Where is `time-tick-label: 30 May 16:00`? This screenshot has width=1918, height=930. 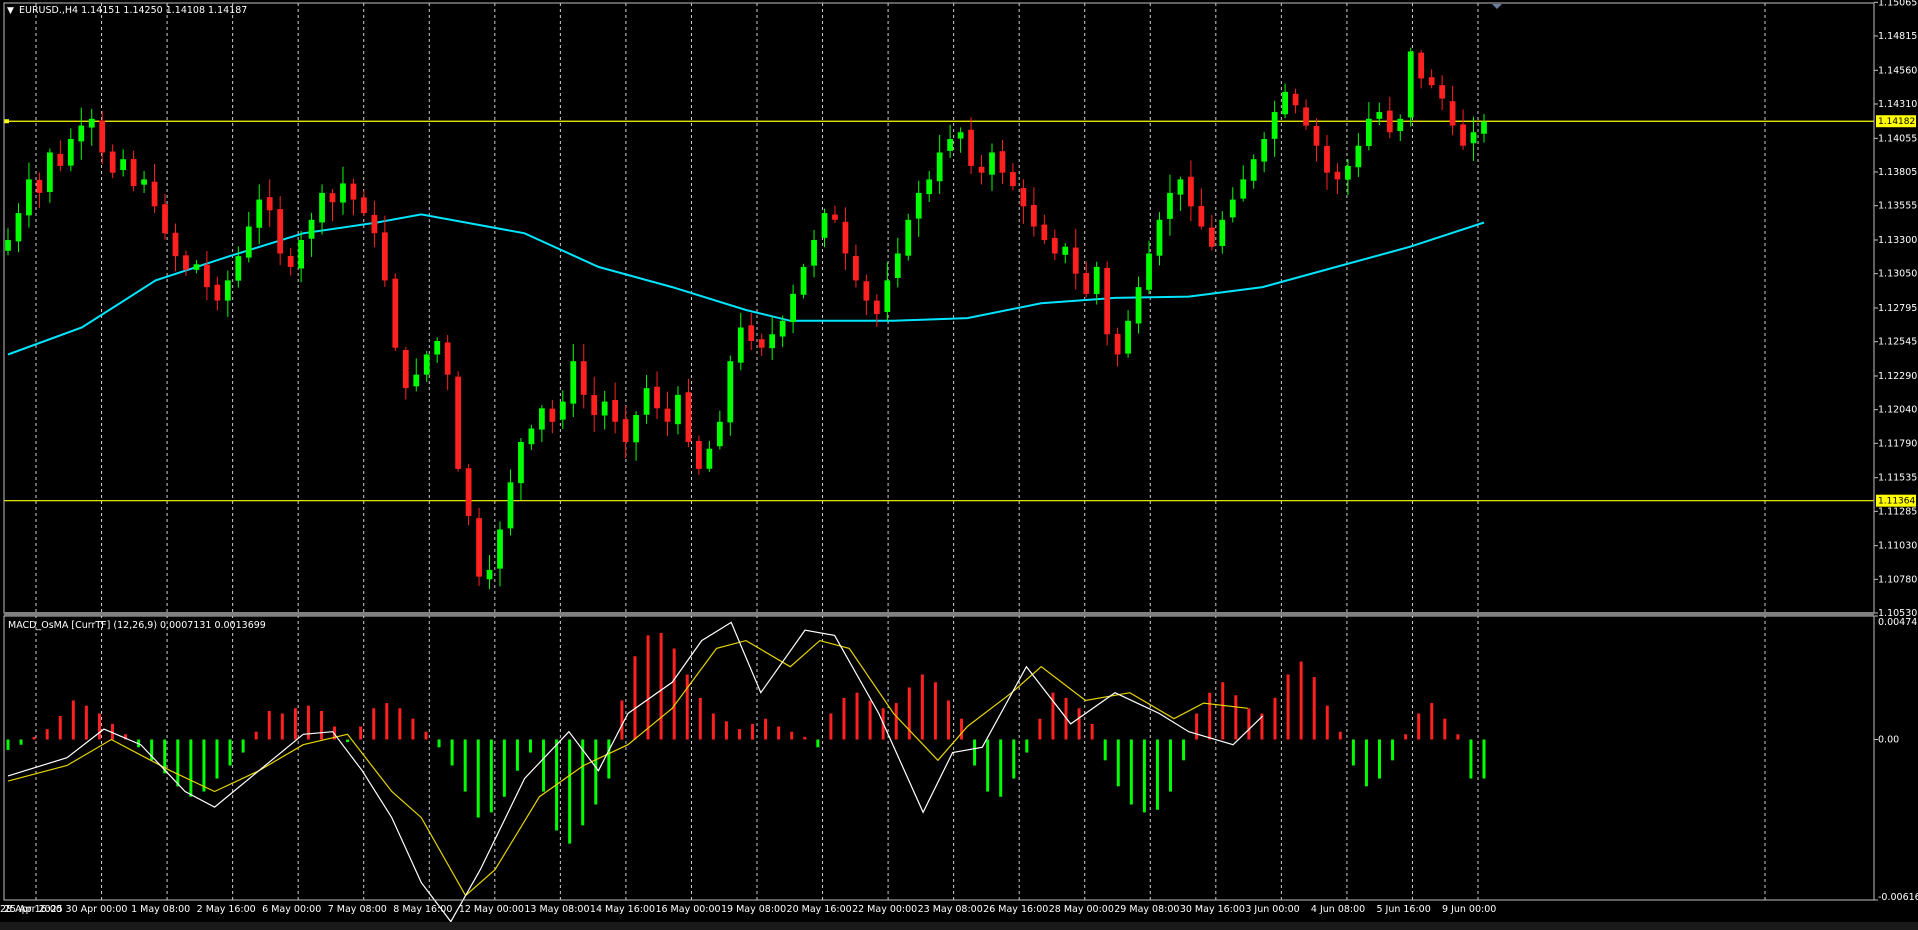
time-tick-label: 30 May 16:00 is located at coordinates (1212, 909).